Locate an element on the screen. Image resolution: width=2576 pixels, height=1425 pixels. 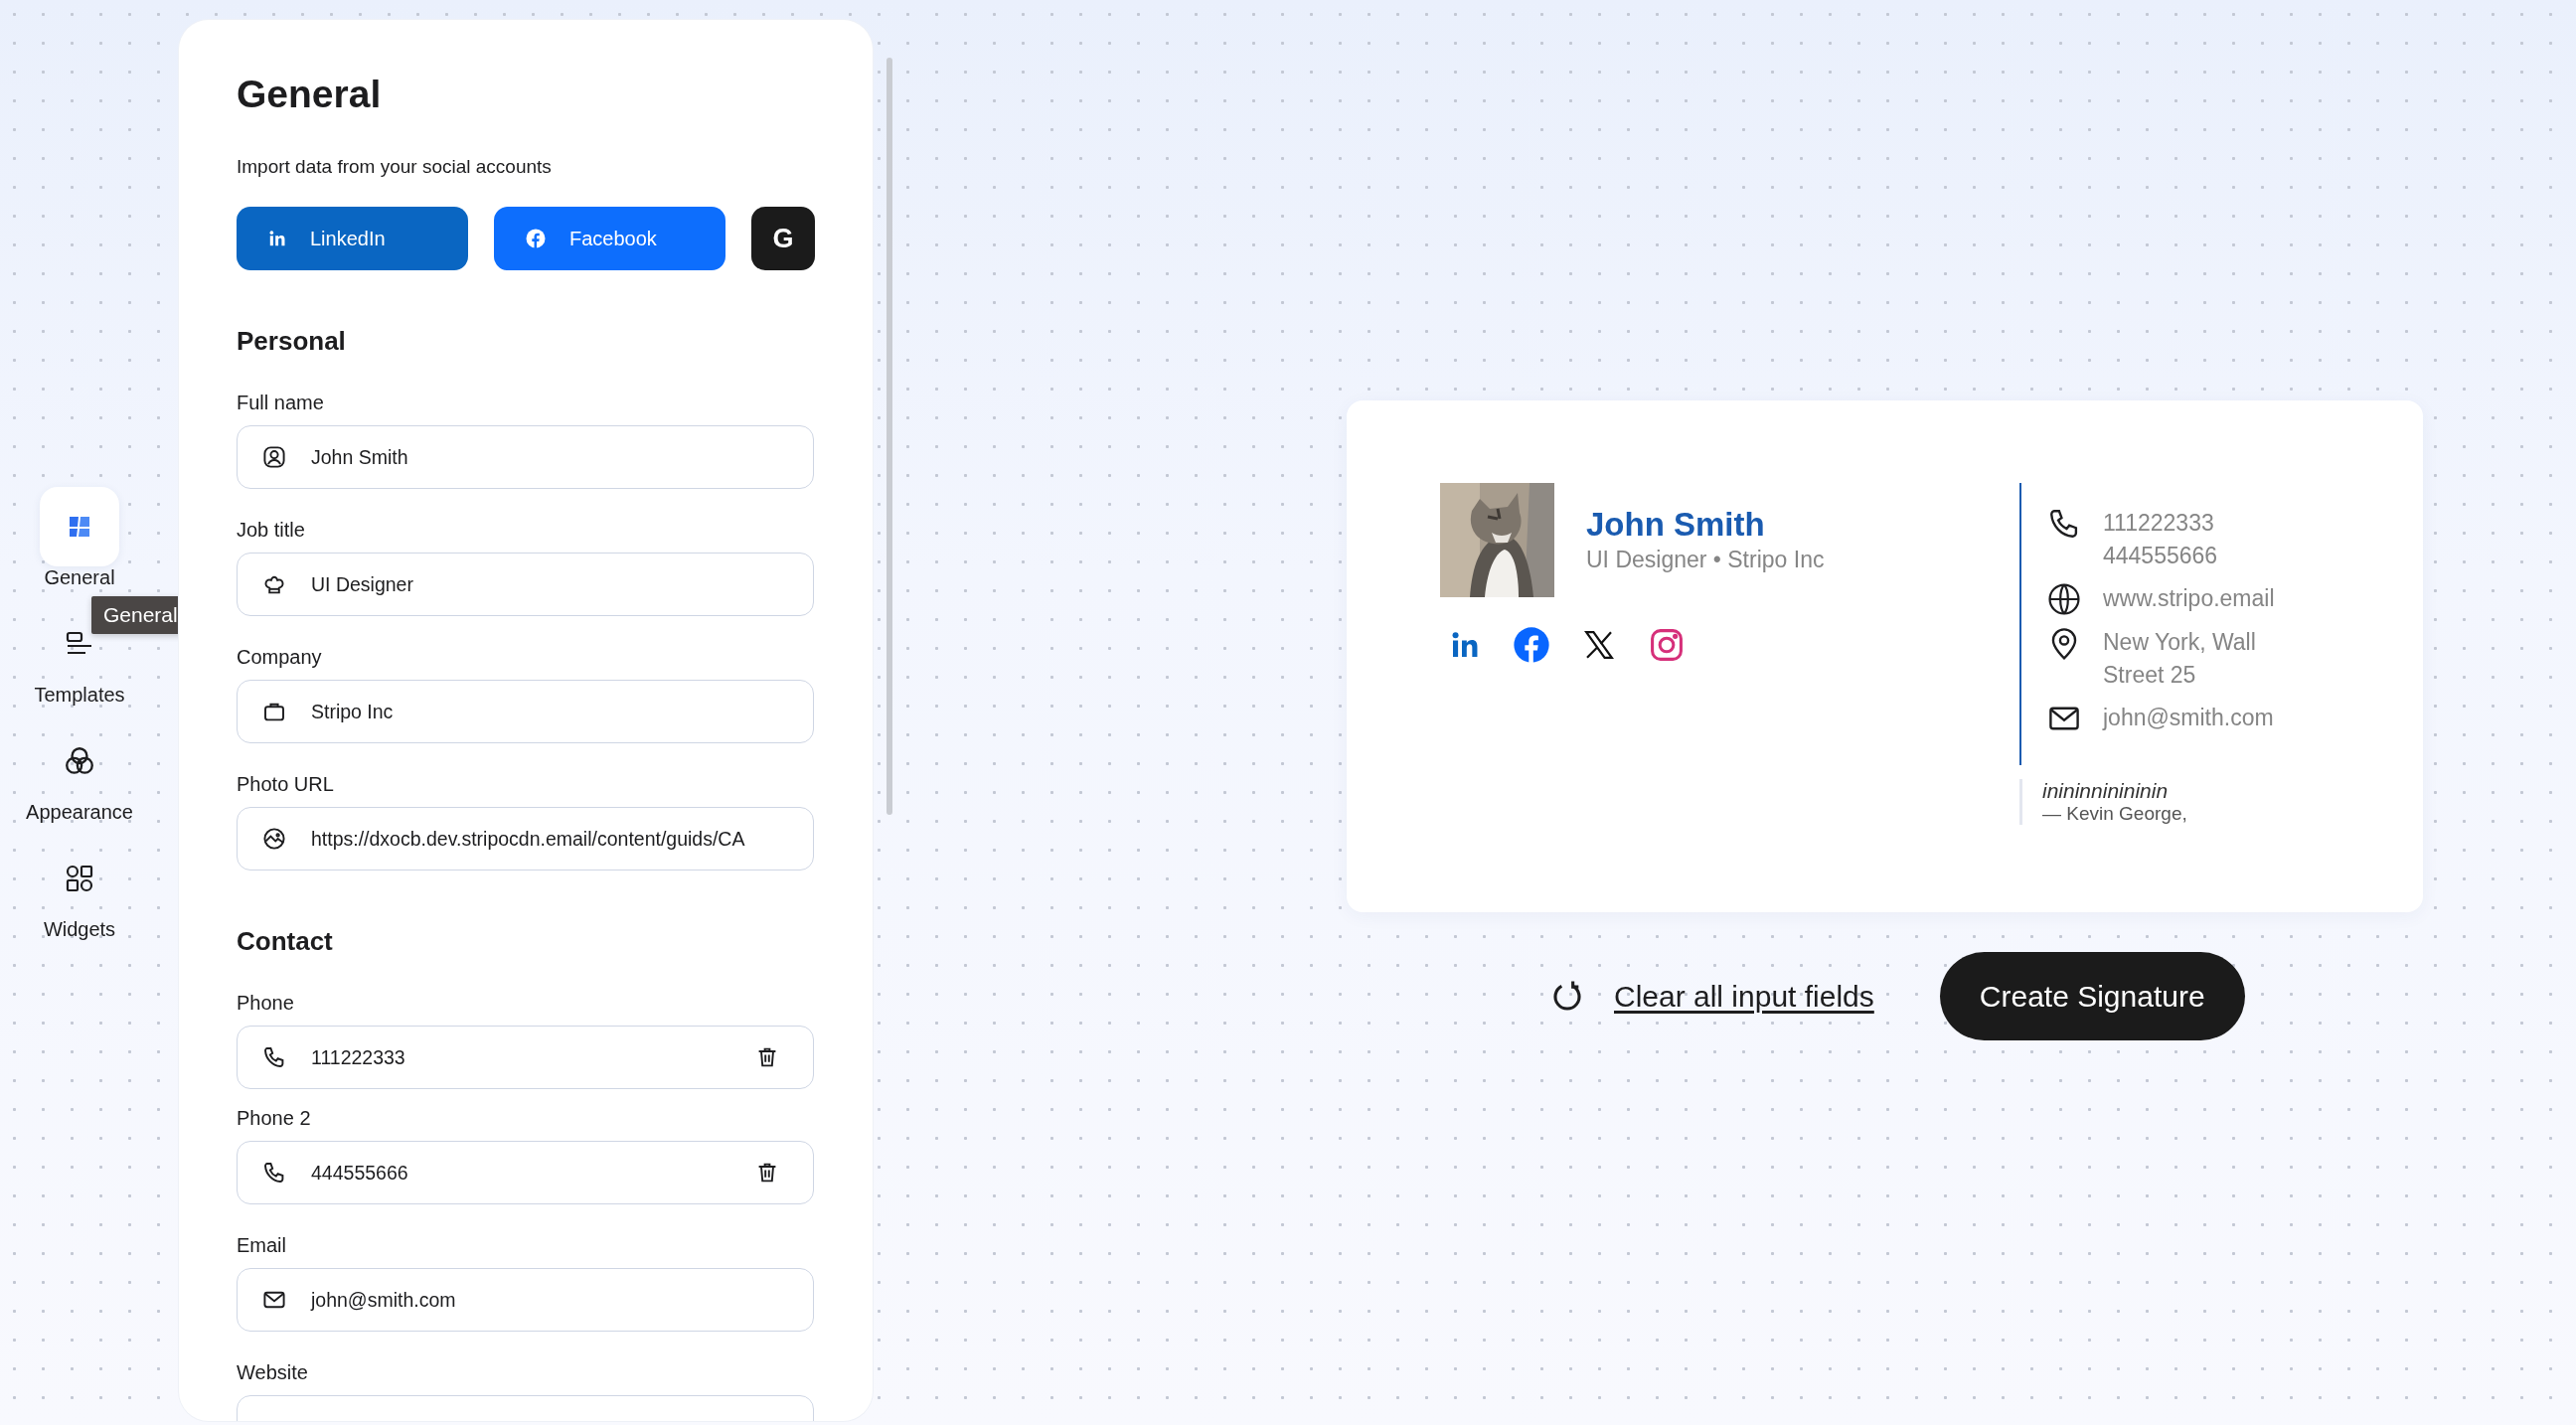
input-field: 111222333 is located at coordinates (525, 1057).